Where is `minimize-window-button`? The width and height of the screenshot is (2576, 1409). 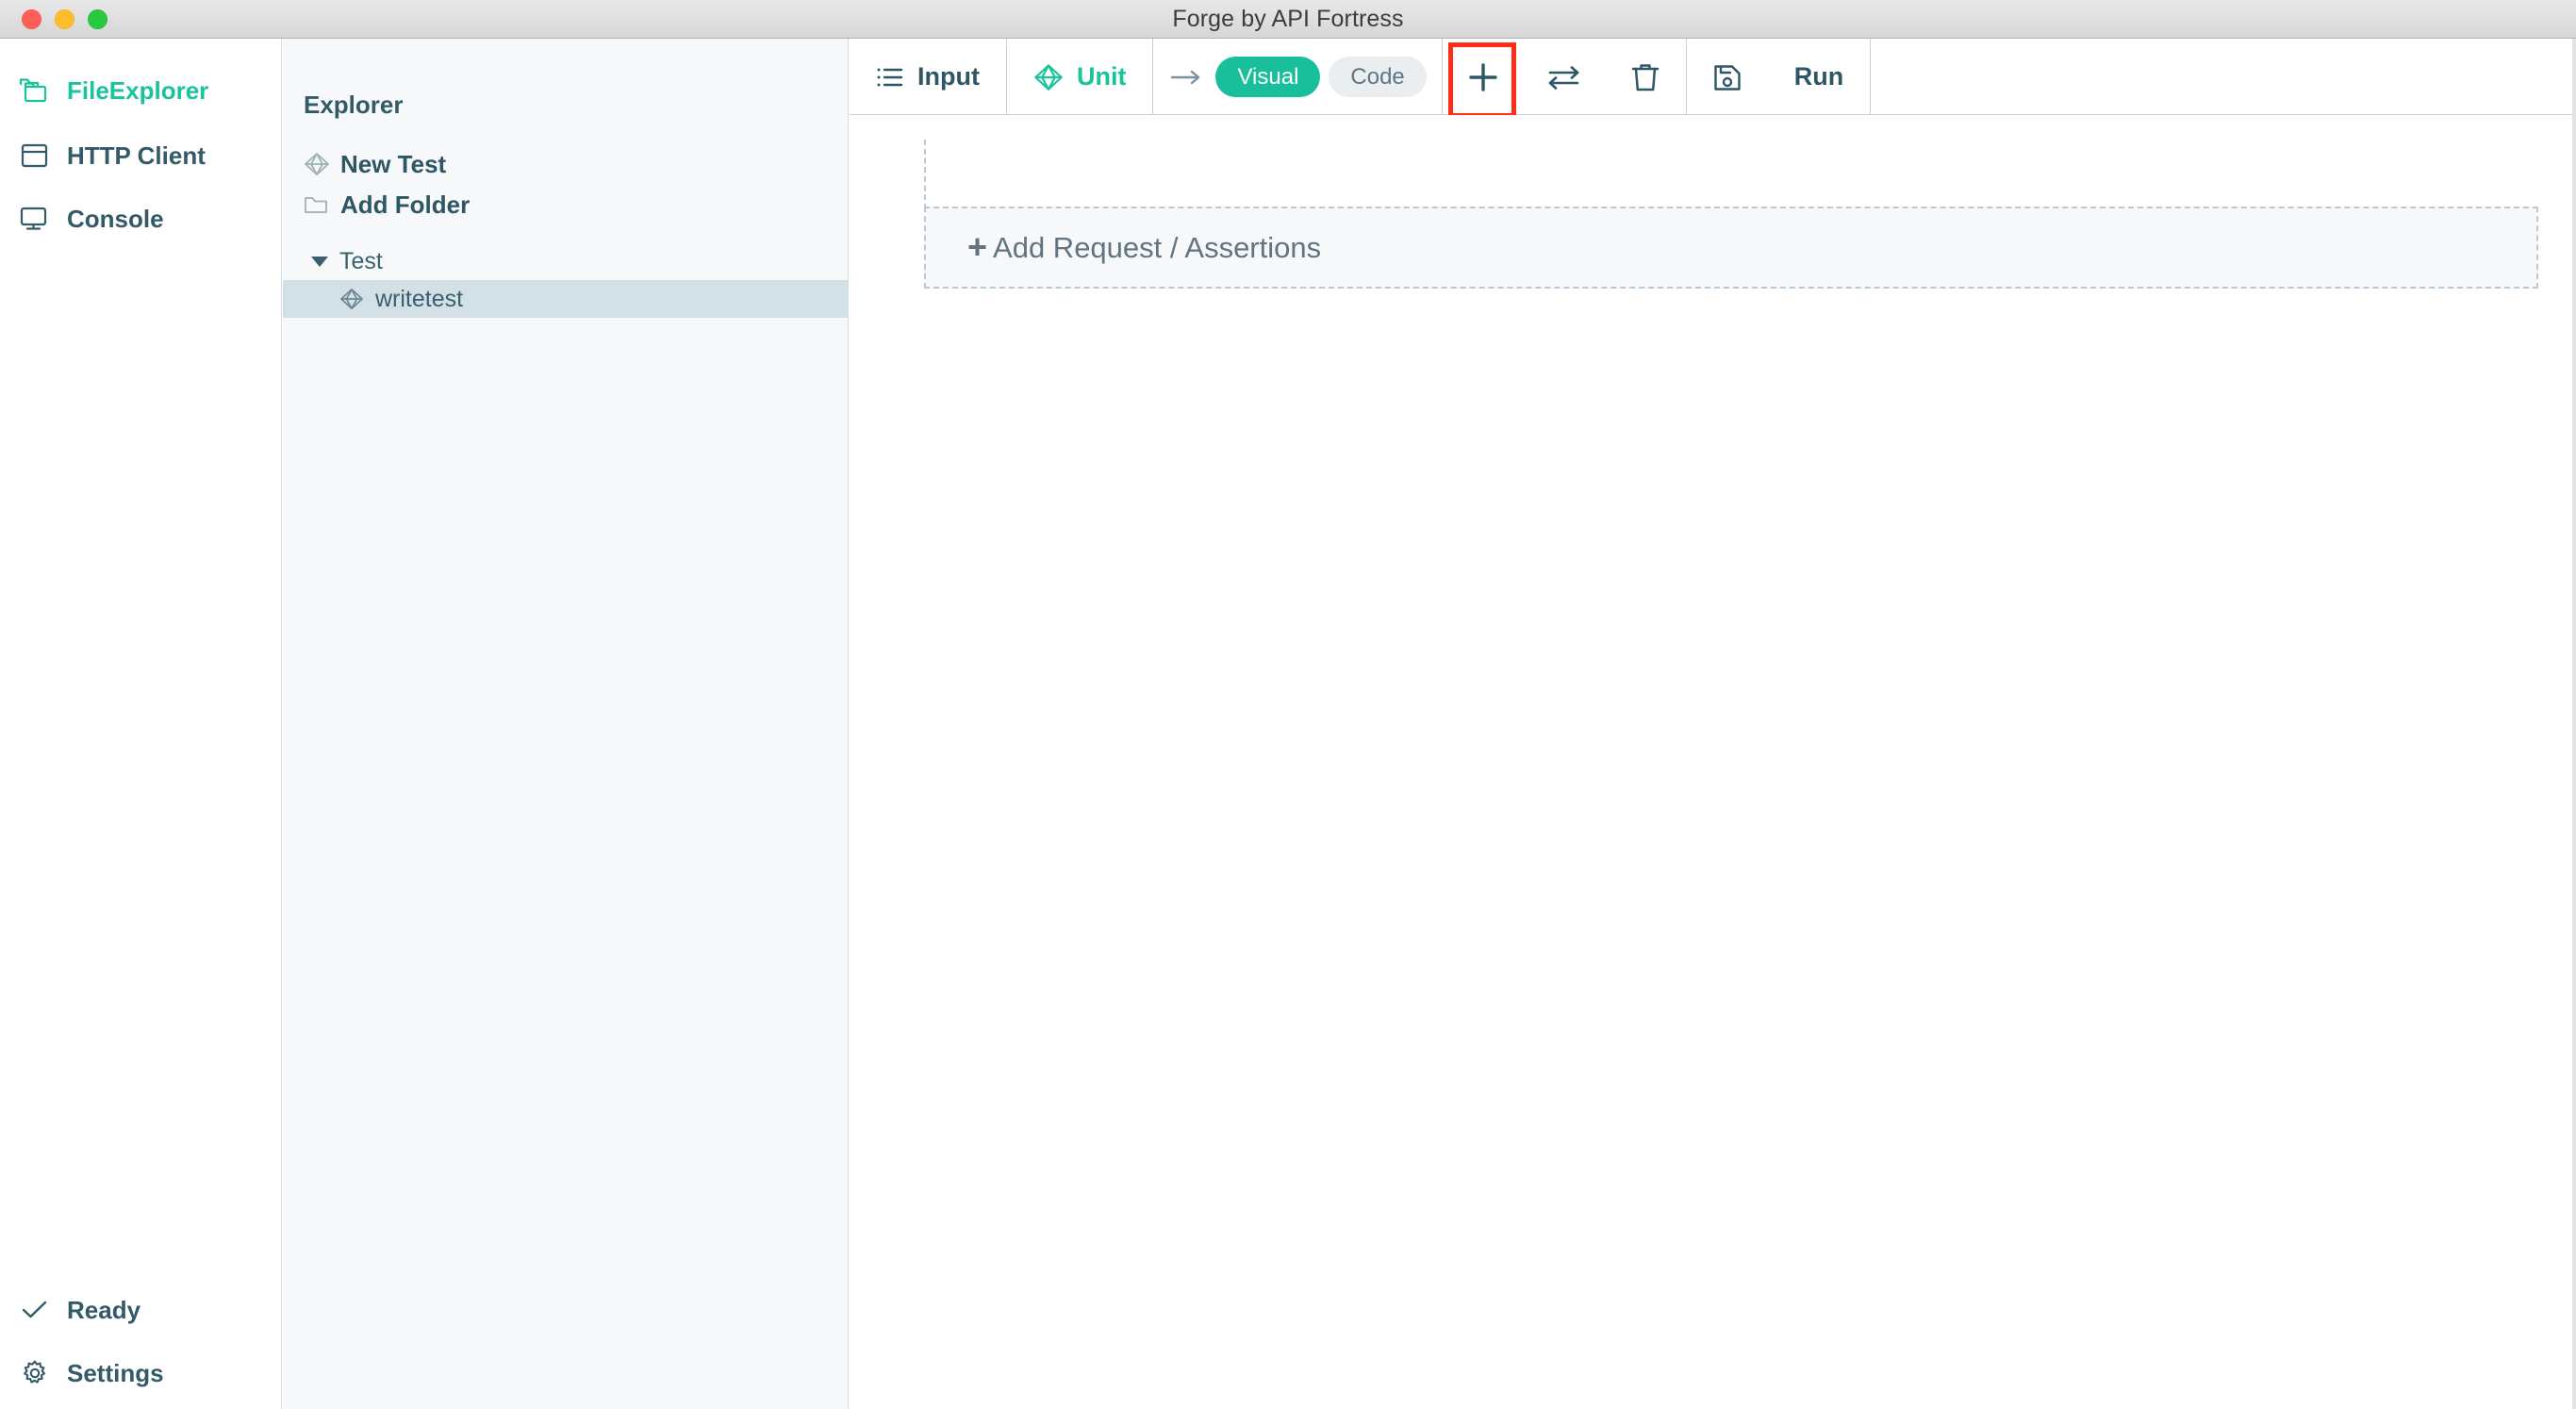 minimize-window-button is located at coordinates (64, 19).